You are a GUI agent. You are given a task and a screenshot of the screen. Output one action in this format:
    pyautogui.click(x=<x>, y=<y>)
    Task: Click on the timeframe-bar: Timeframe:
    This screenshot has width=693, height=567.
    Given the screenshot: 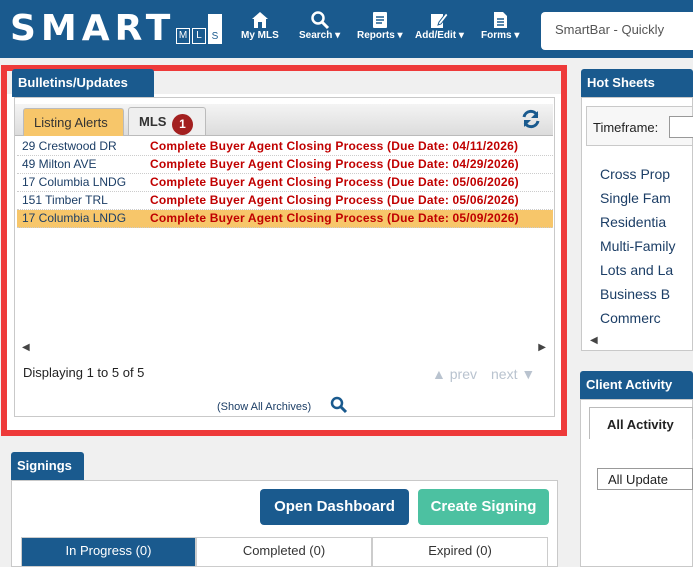 What is the action you would take?
    pyautogui.click(x=639, y=126)
    